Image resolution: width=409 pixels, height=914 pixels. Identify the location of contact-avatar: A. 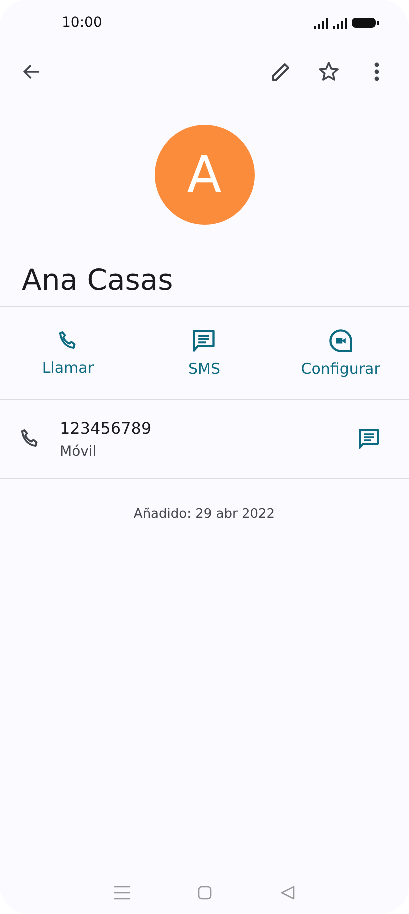
(204, 175).